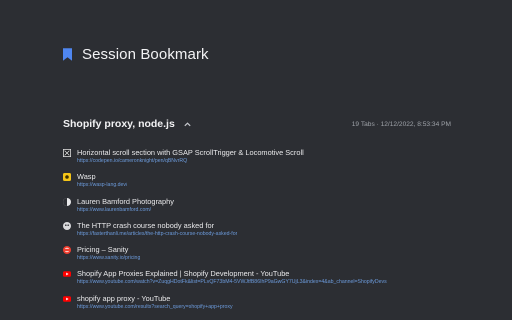 The width and height of the screenshot is (512, 320). Describe the element at coordinates (67, 177) in the screenshot. I see `wasp-icon` at that location.